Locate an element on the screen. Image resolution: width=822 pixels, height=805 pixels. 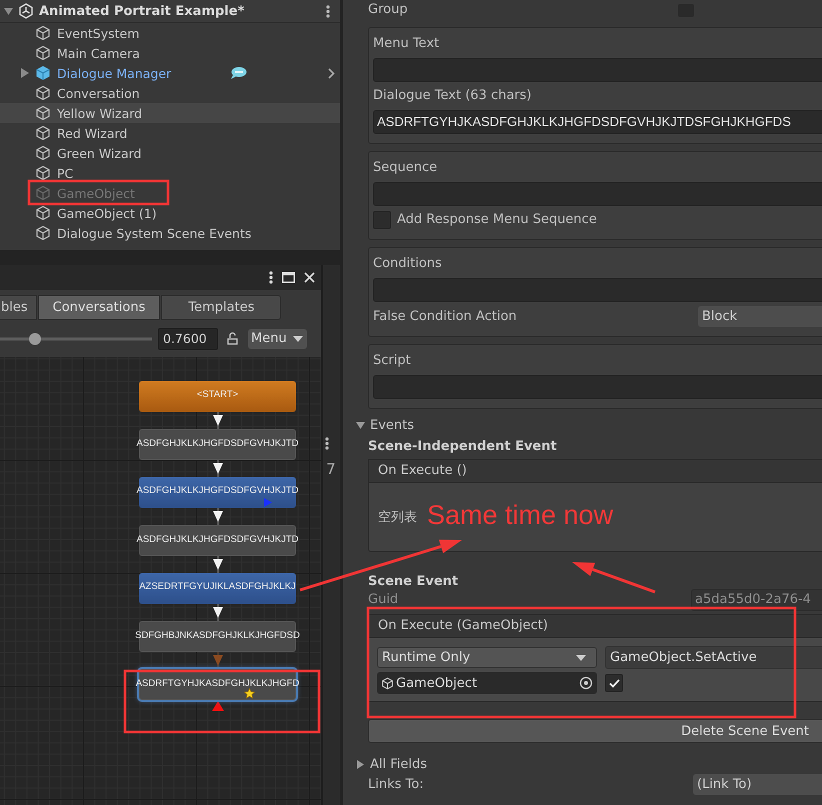
field-label: Links To: is located at coordinates (396, 785).